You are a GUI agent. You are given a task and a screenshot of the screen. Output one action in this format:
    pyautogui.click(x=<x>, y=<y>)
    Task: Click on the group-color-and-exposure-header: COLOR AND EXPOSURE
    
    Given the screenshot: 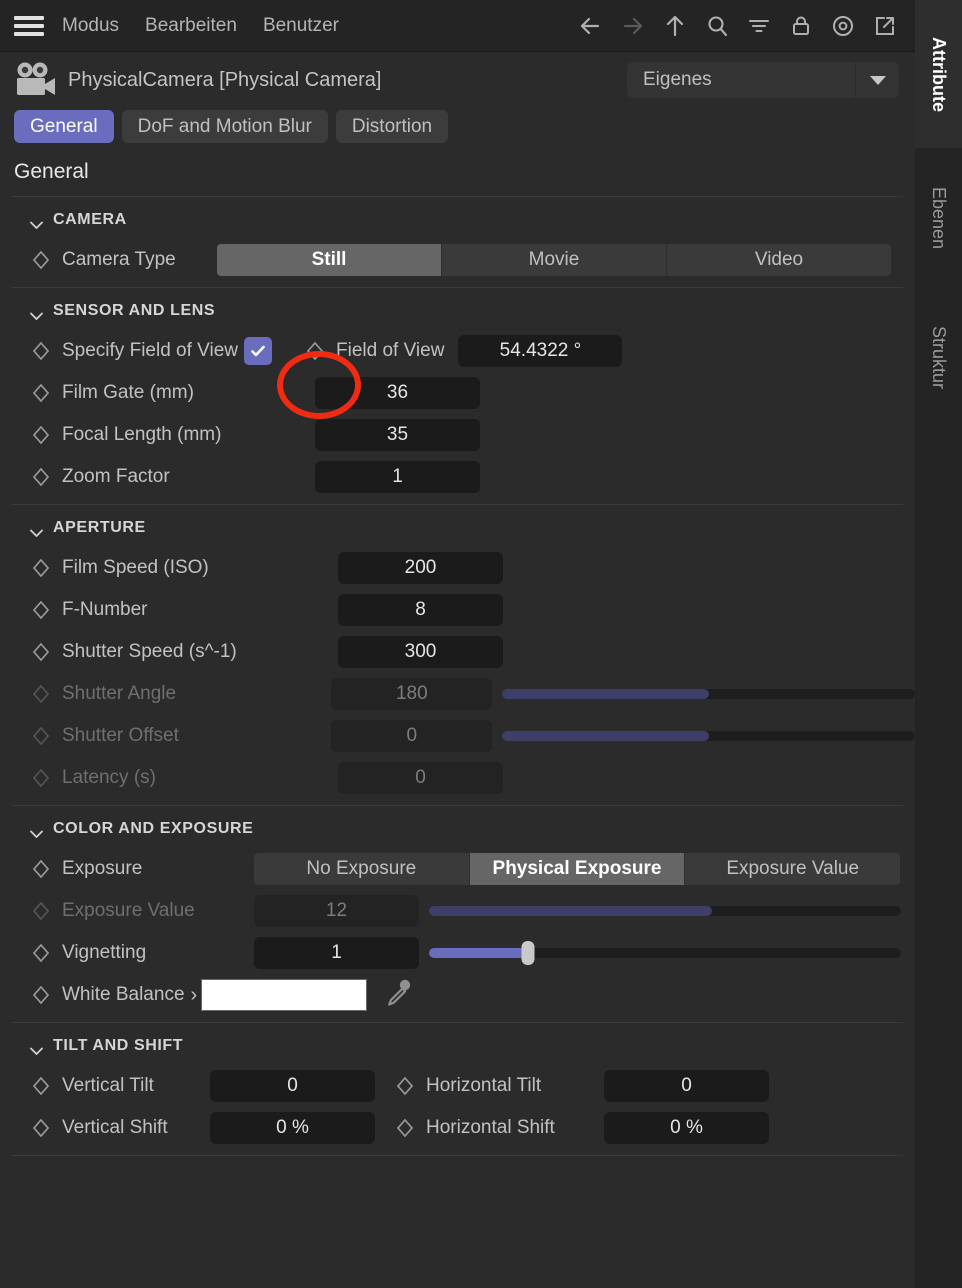 What is the action you would take?
    pyautogui.click(x=457, y=827)
    